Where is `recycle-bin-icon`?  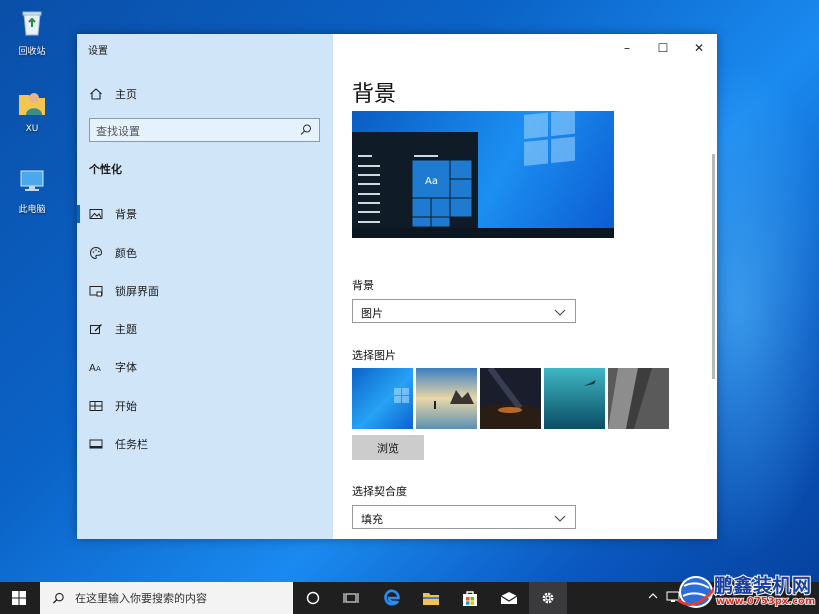 recycle-bin-icon is located at coordinates (32, 23).